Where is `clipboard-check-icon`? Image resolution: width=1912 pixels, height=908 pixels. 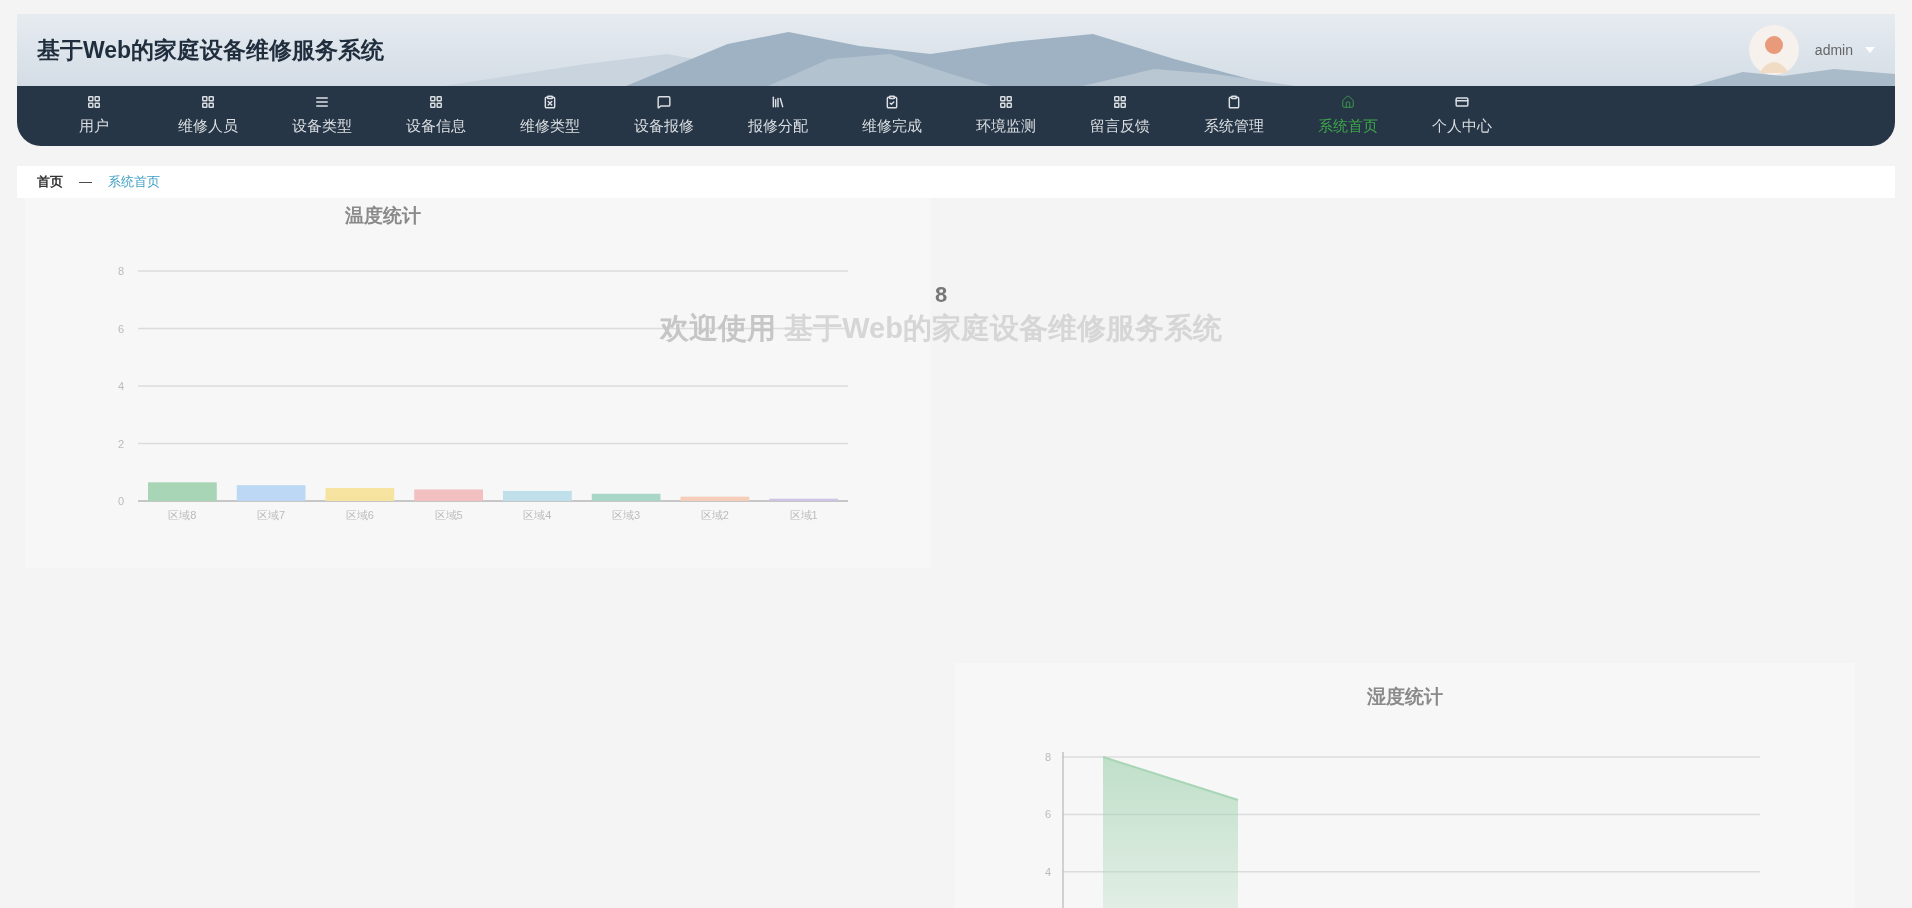 clipboard-check-icon is located at coordinates (892, 101).